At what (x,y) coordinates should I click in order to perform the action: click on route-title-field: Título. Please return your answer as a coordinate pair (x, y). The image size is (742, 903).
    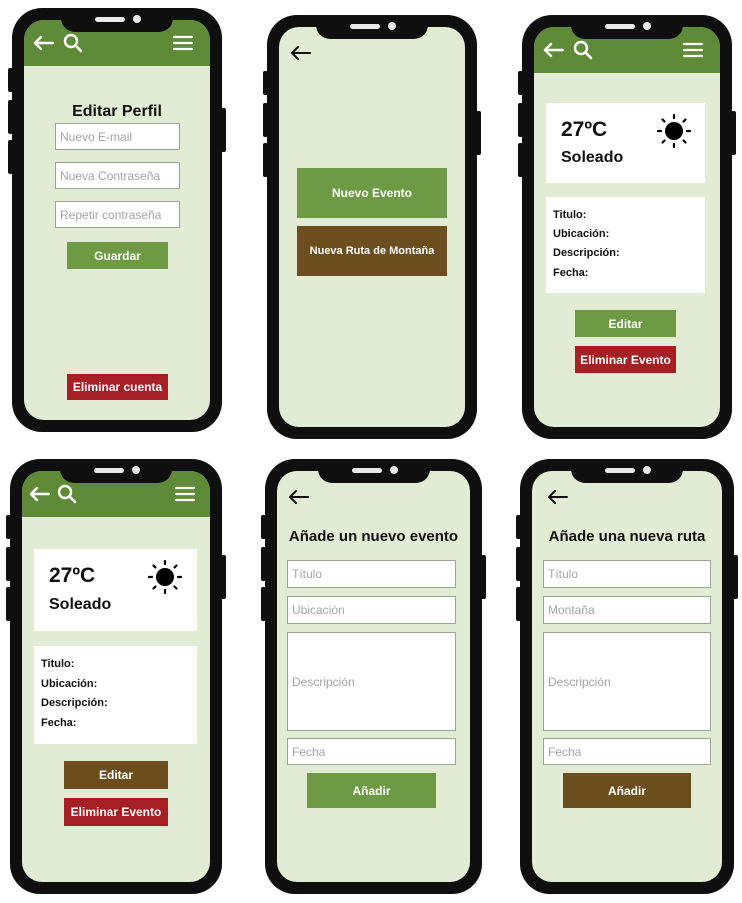
    Looking at the image, I should click on (627, 574).